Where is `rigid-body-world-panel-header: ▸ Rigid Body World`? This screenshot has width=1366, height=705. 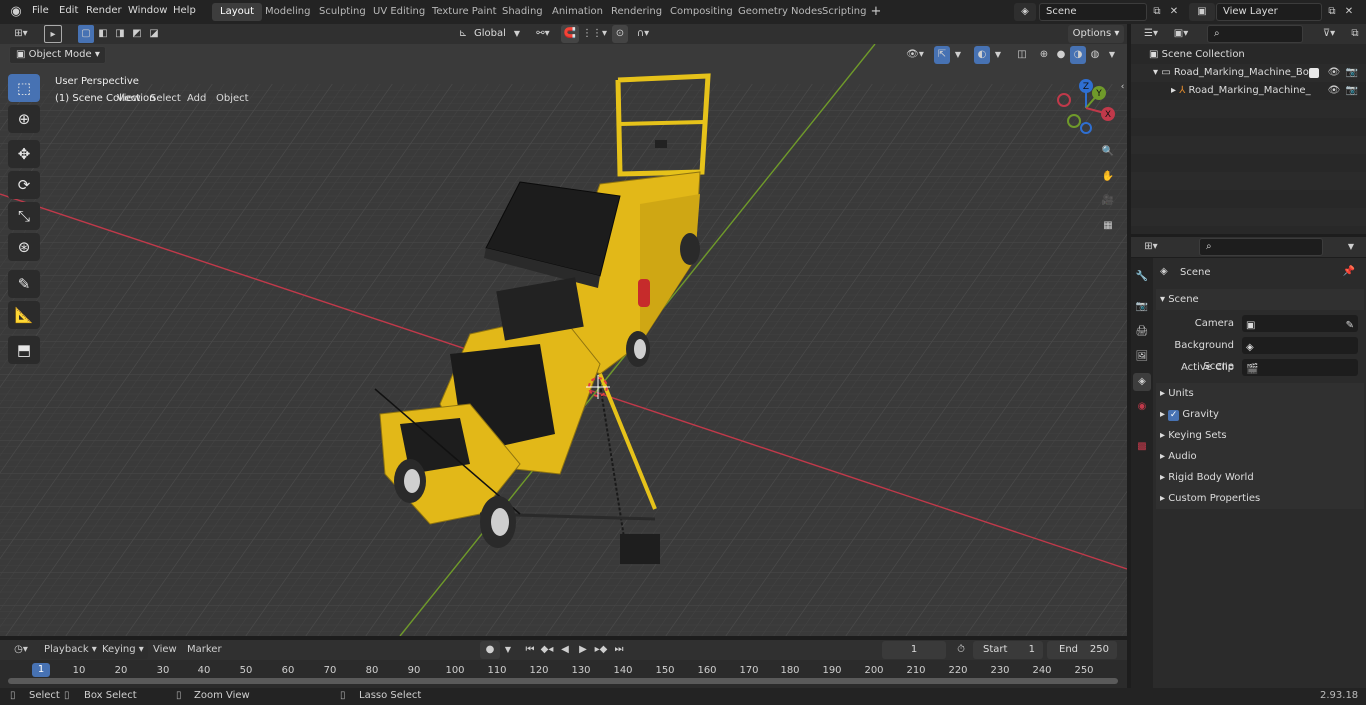
rigid-body-world-panel-header: ▸ Rigid Body World is located at coordinates (1260, 477).